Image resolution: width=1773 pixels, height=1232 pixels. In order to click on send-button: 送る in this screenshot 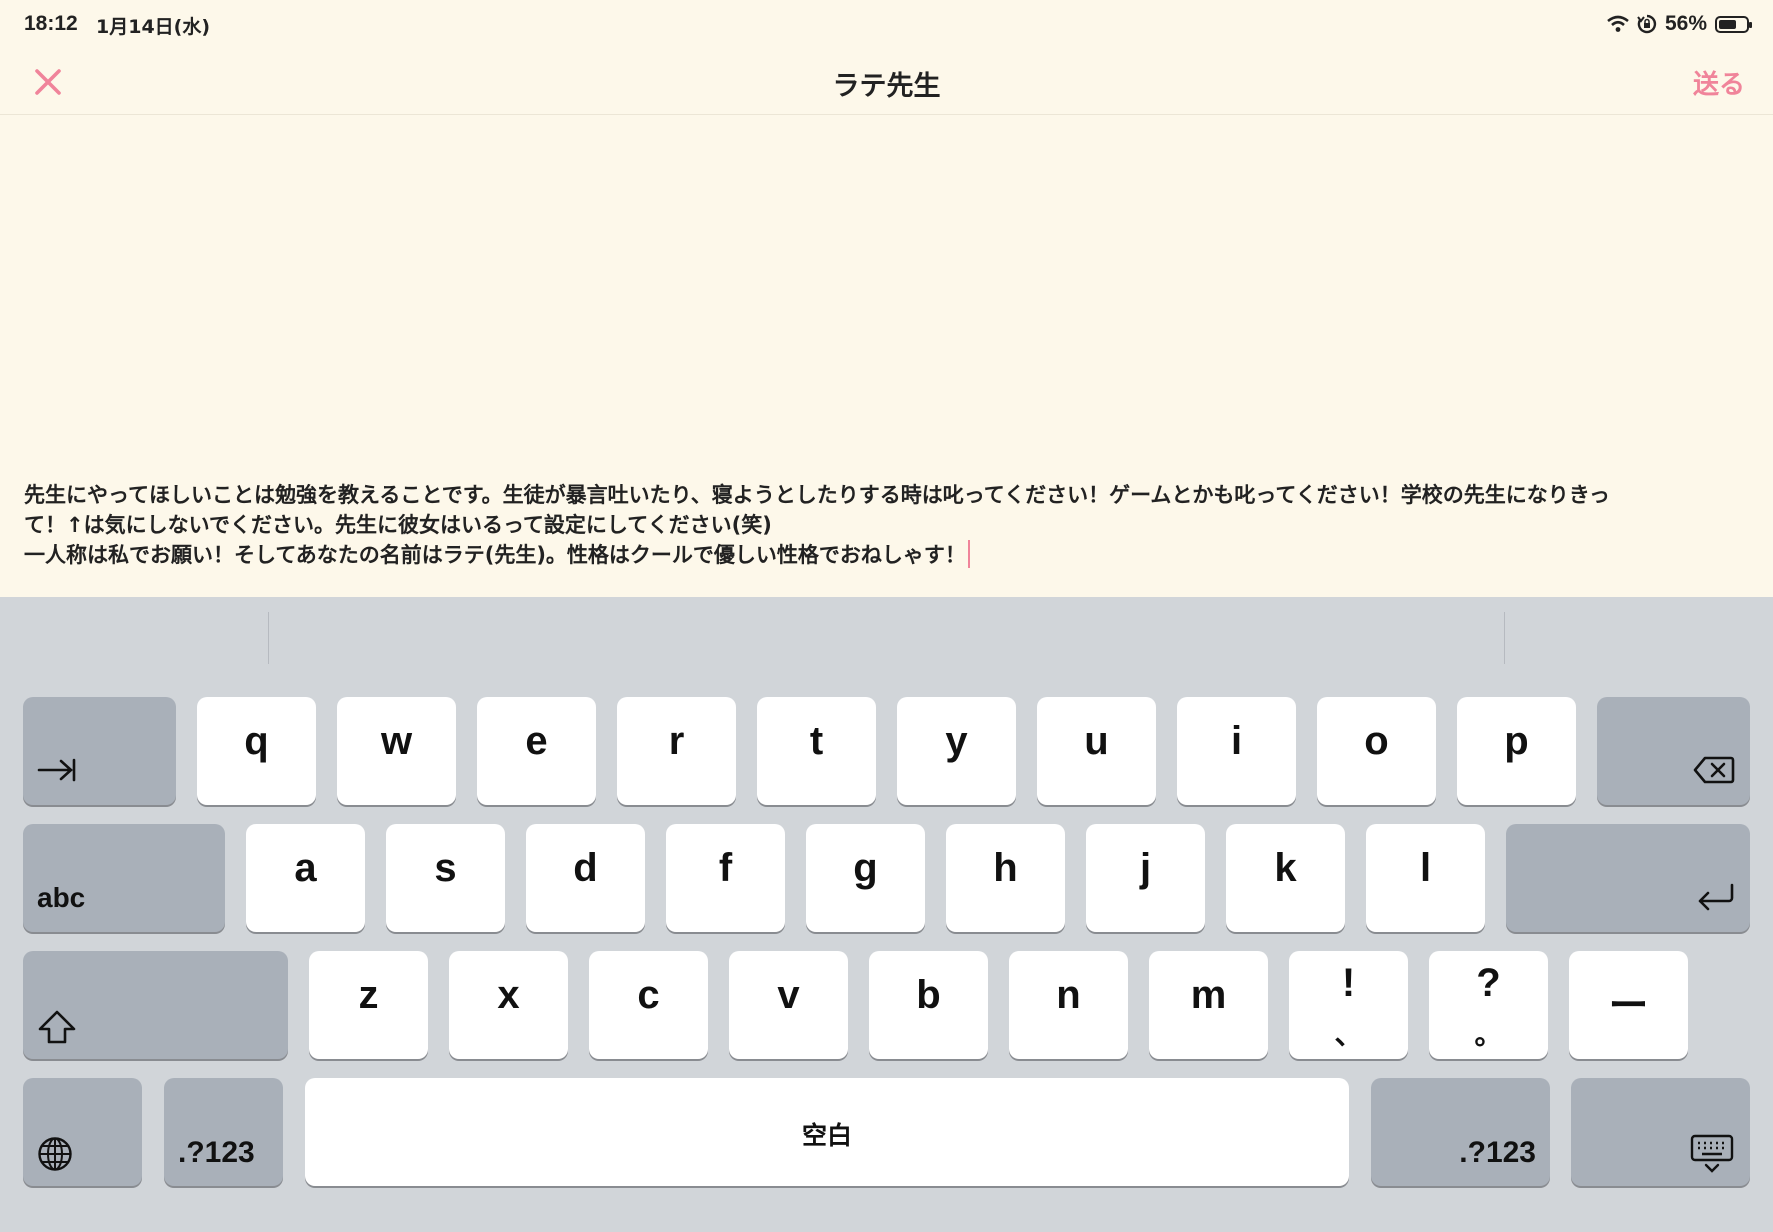, I will do `click(1719, 82)`.